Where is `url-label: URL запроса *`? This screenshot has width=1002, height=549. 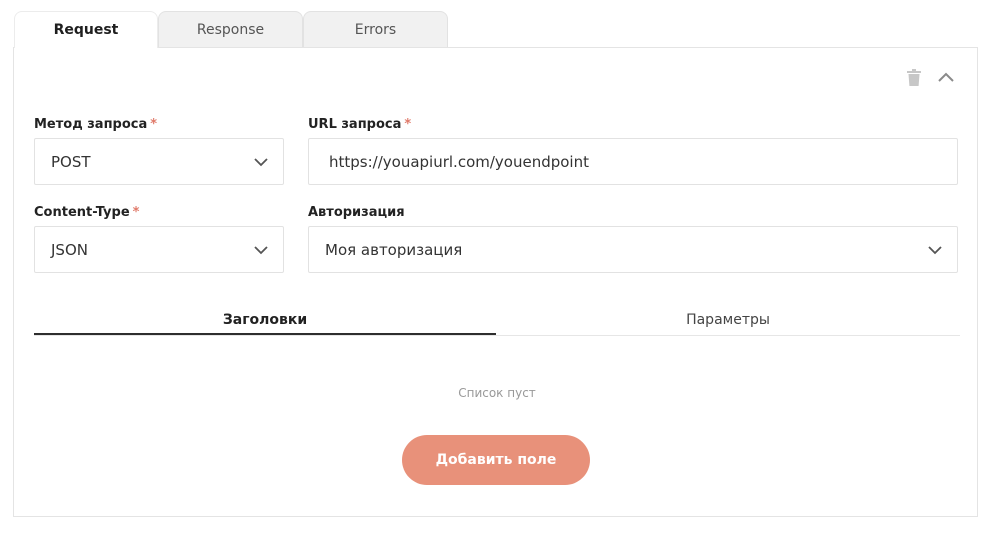 url-label: URL запроса * is located at coordinates (360, 124).